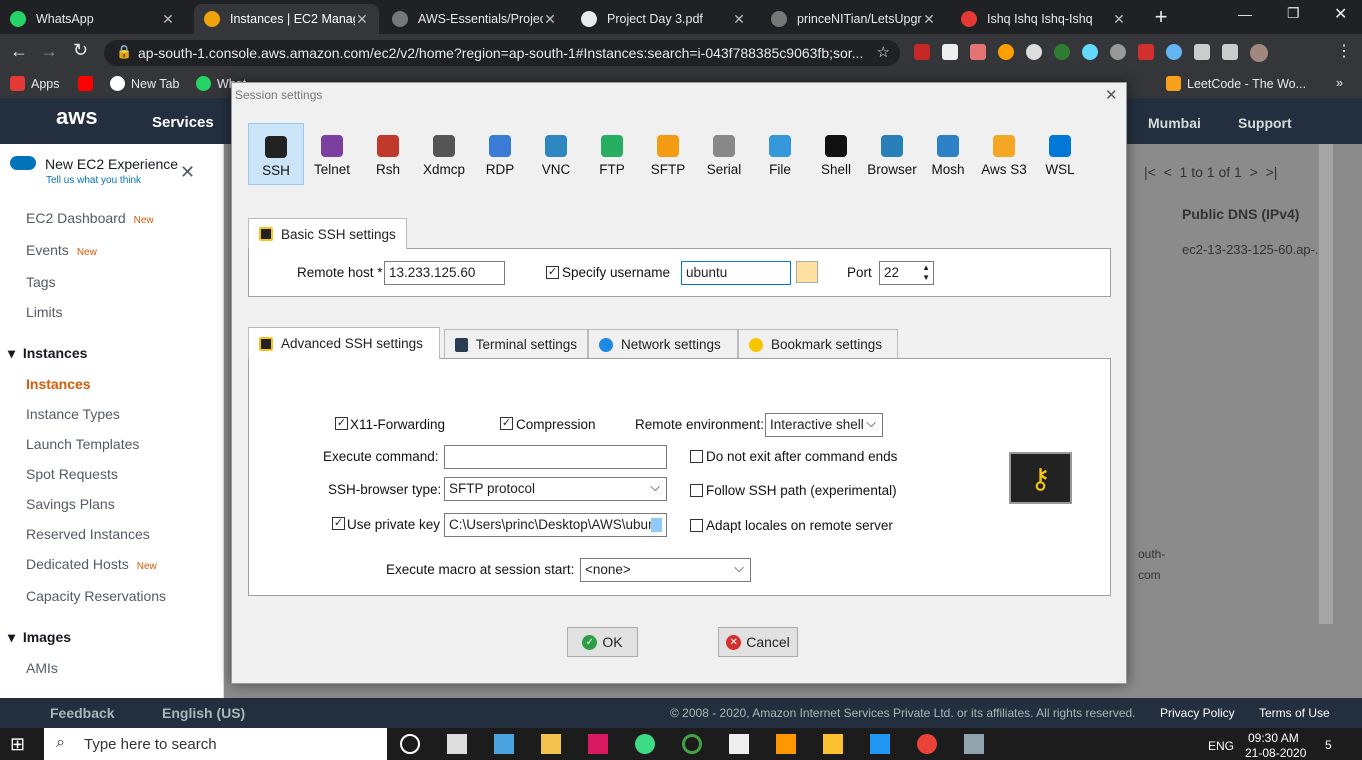 The image size is (1362, 760). What do you see at coordinates (80, 50) in the screenshot?
I see `reload-icon: ↻` at bounding box center [80, 50].